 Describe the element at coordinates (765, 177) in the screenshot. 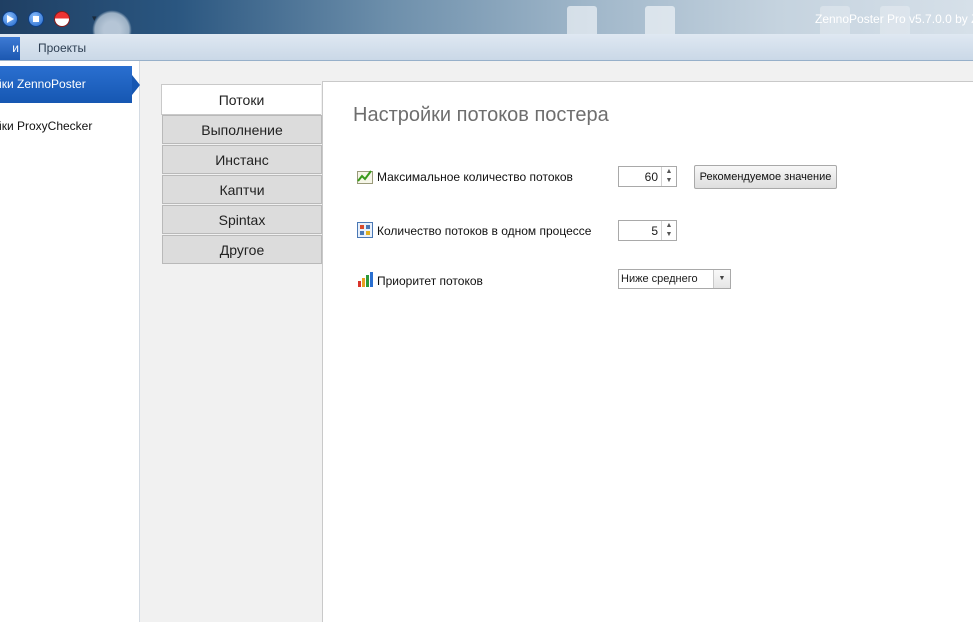

I see `recommended-value-button: Рекомендуемое значение` at that location.